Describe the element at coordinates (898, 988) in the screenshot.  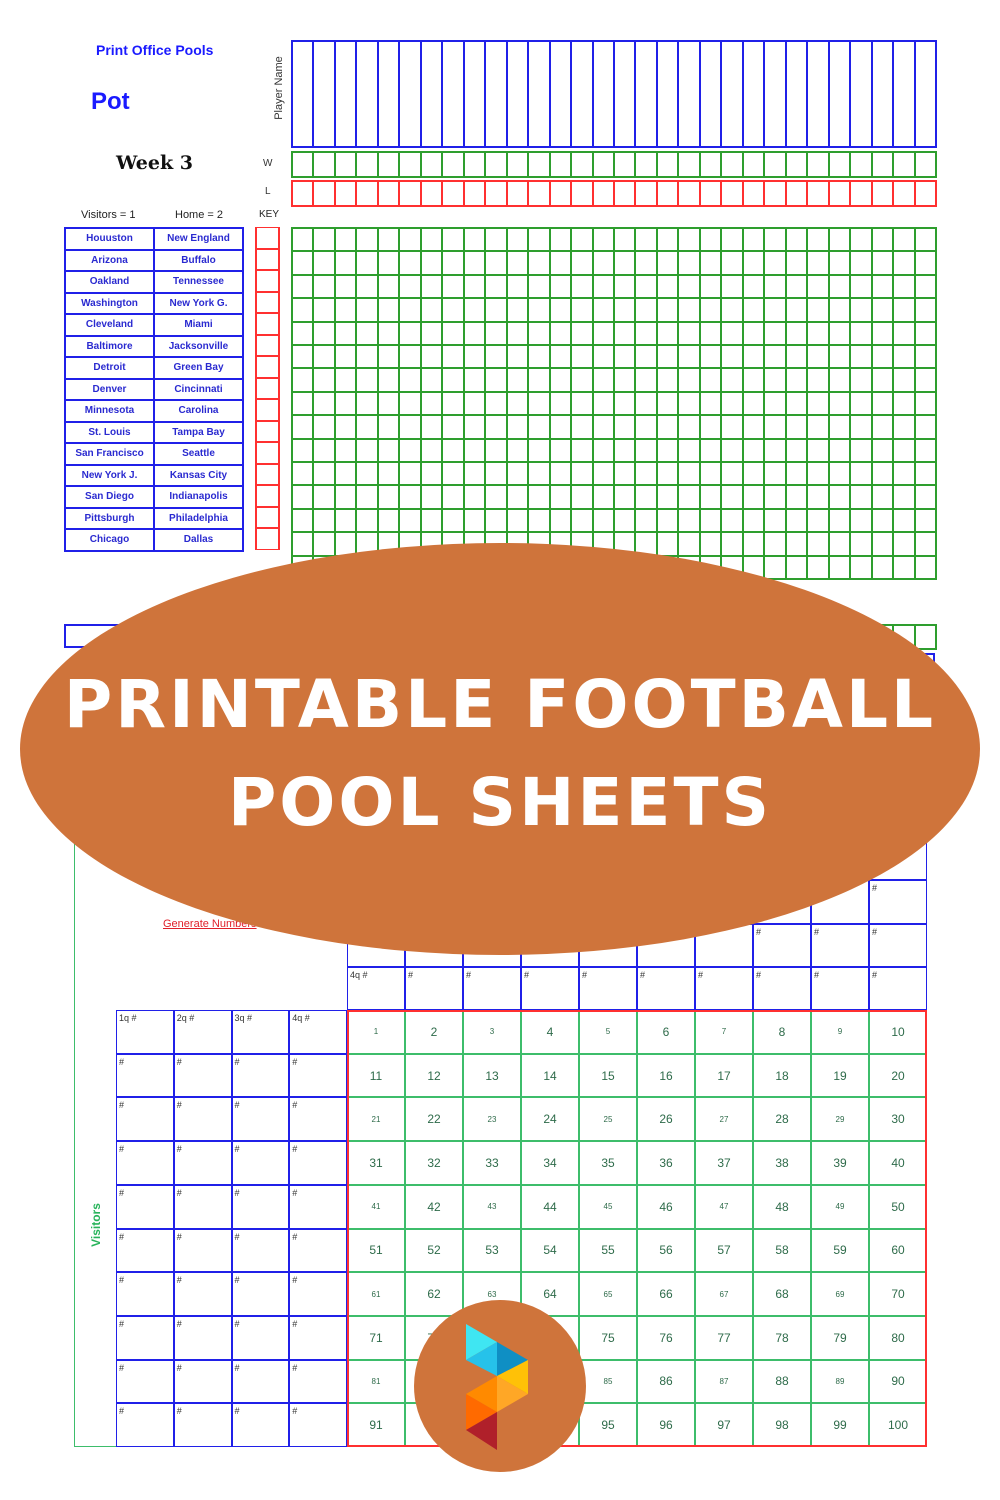
I see `home-quarter-number-cell: #` at that location.